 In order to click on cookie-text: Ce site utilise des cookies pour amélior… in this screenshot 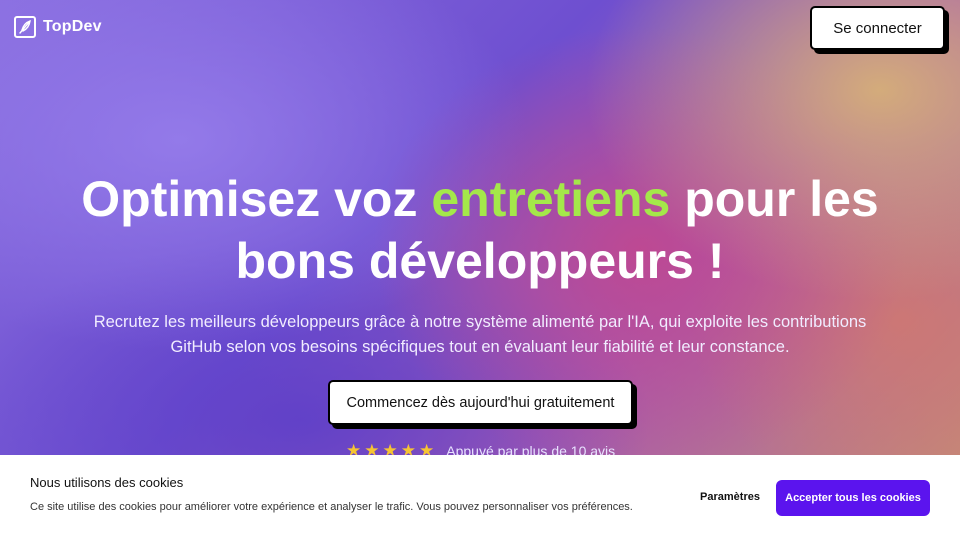, I will do `click(331, 507)`.